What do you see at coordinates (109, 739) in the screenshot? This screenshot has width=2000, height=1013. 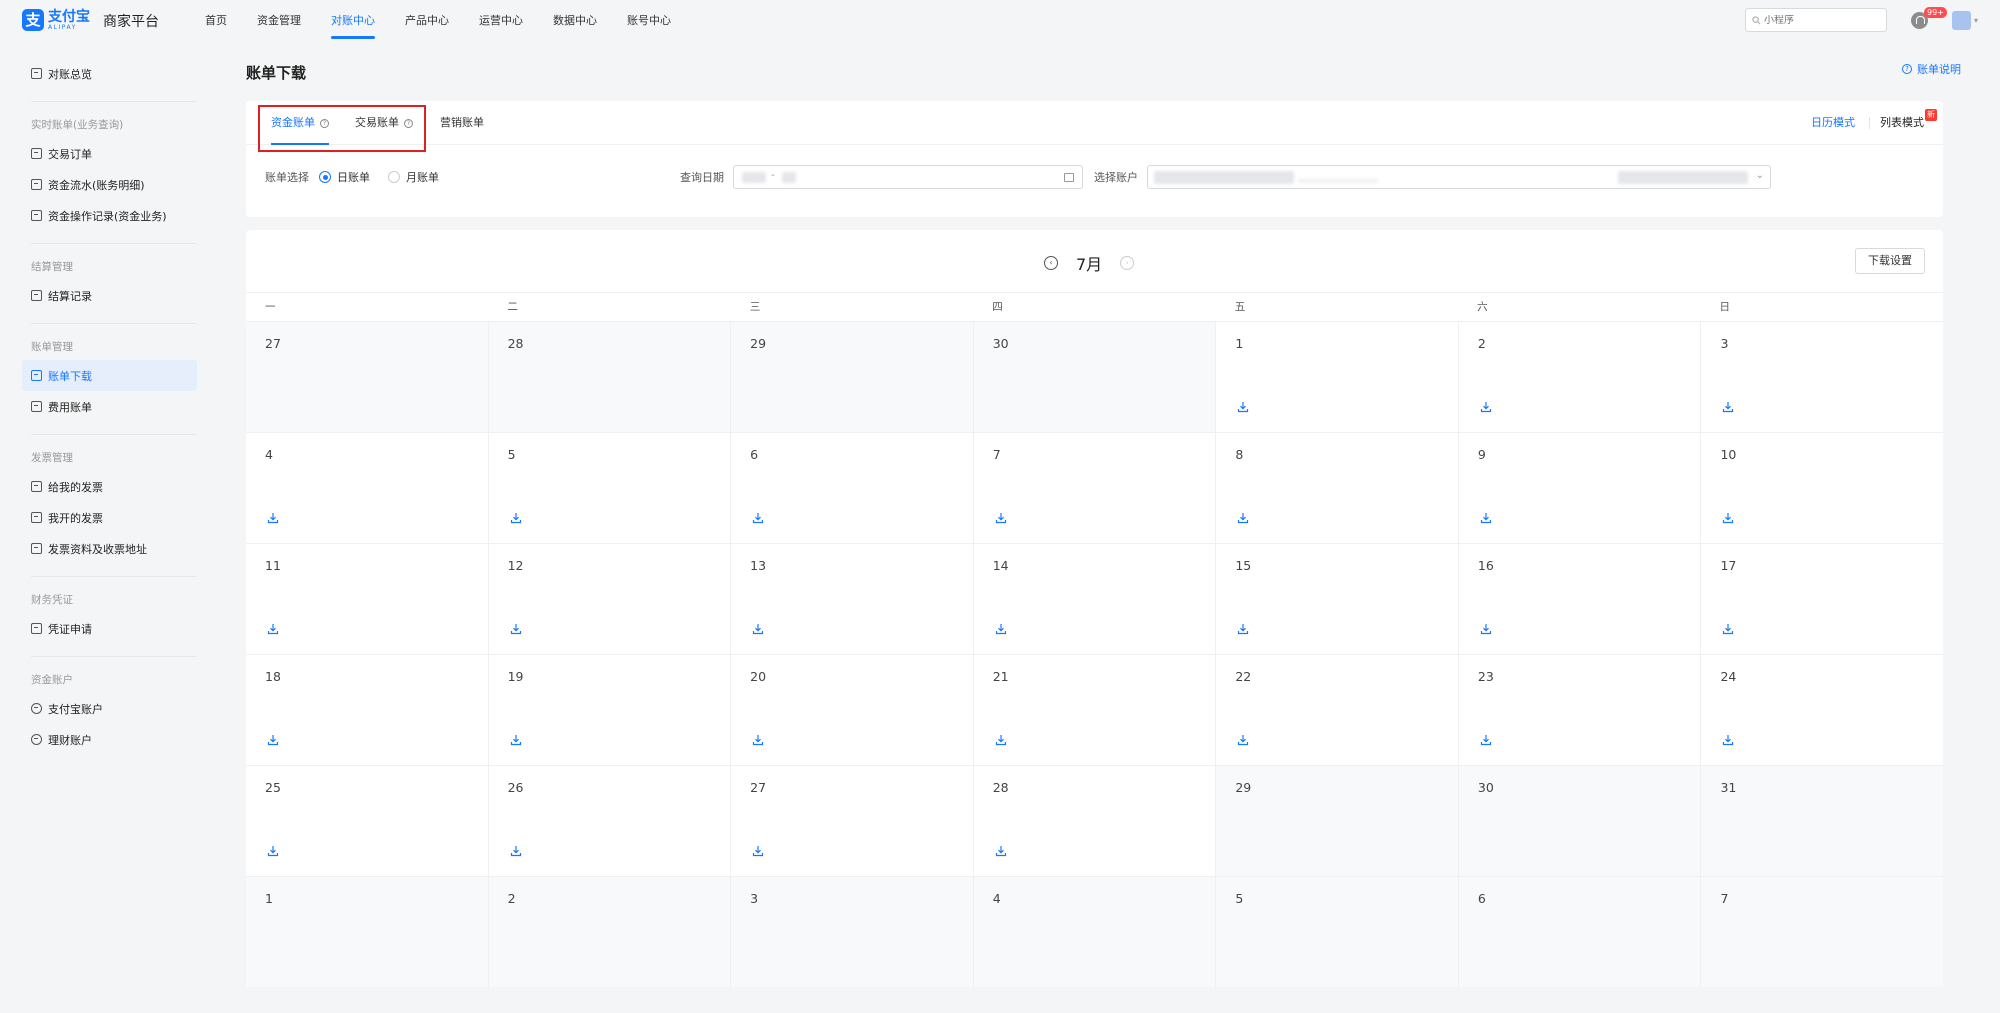 I see `sidebar-item-wealth-account: 理财账户` at bounding box center [109, 739].